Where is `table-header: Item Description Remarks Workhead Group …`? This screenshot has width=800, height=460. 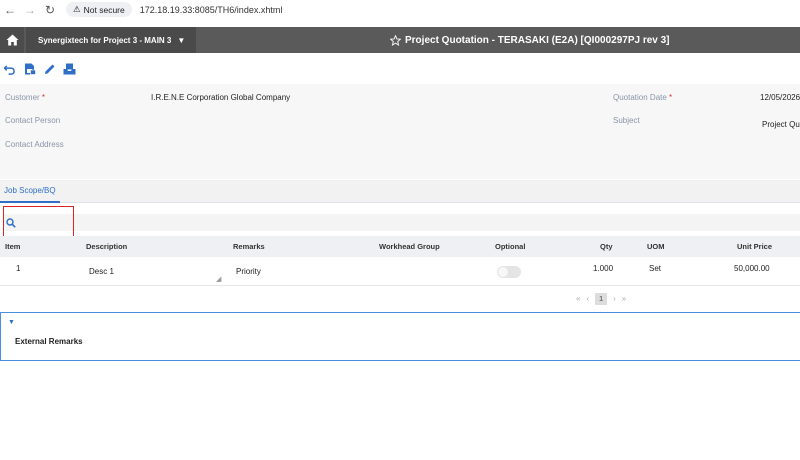 table-header: Item Description Remarks Workhead Group … is located at coordinates (400, 246).